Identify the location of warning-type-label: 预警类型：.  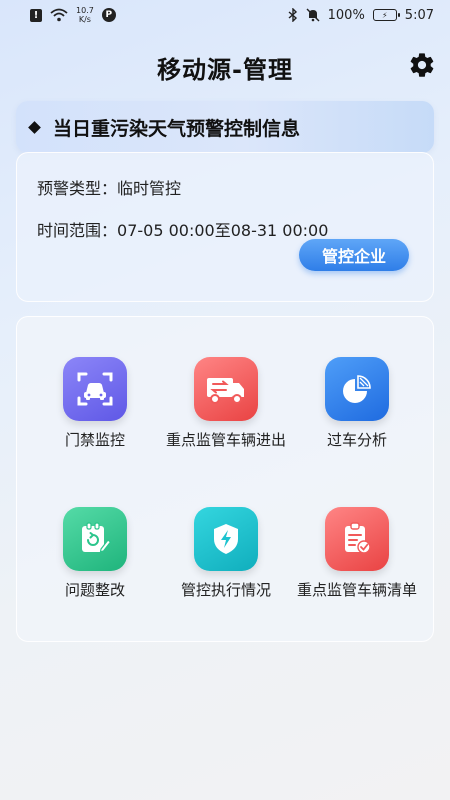
(77, 188).